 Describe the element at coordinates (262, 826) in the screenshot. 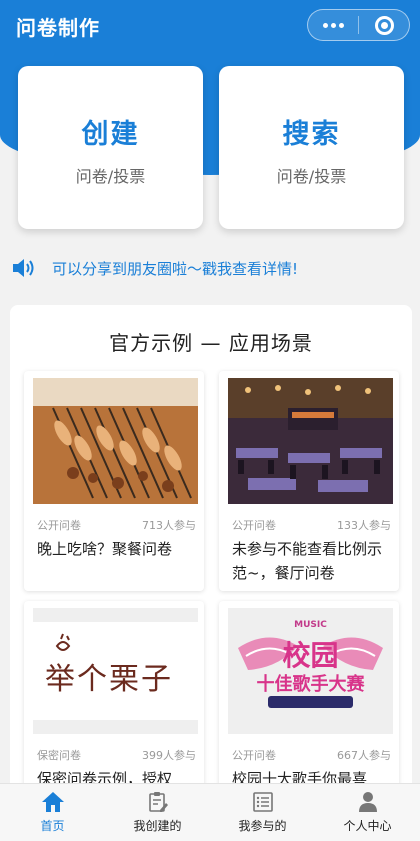

I see `tab-label: 我参与的` at that location.